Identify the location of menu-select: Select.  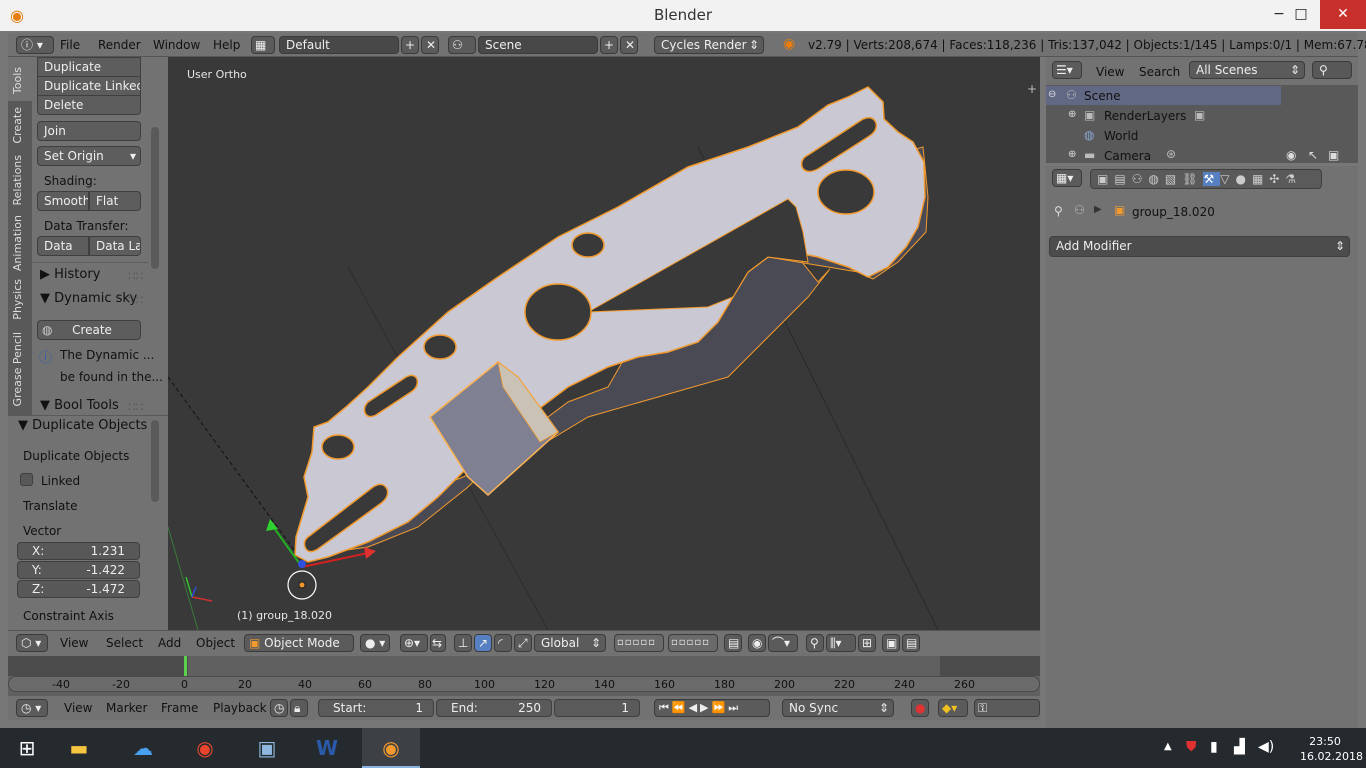
(124, 643).